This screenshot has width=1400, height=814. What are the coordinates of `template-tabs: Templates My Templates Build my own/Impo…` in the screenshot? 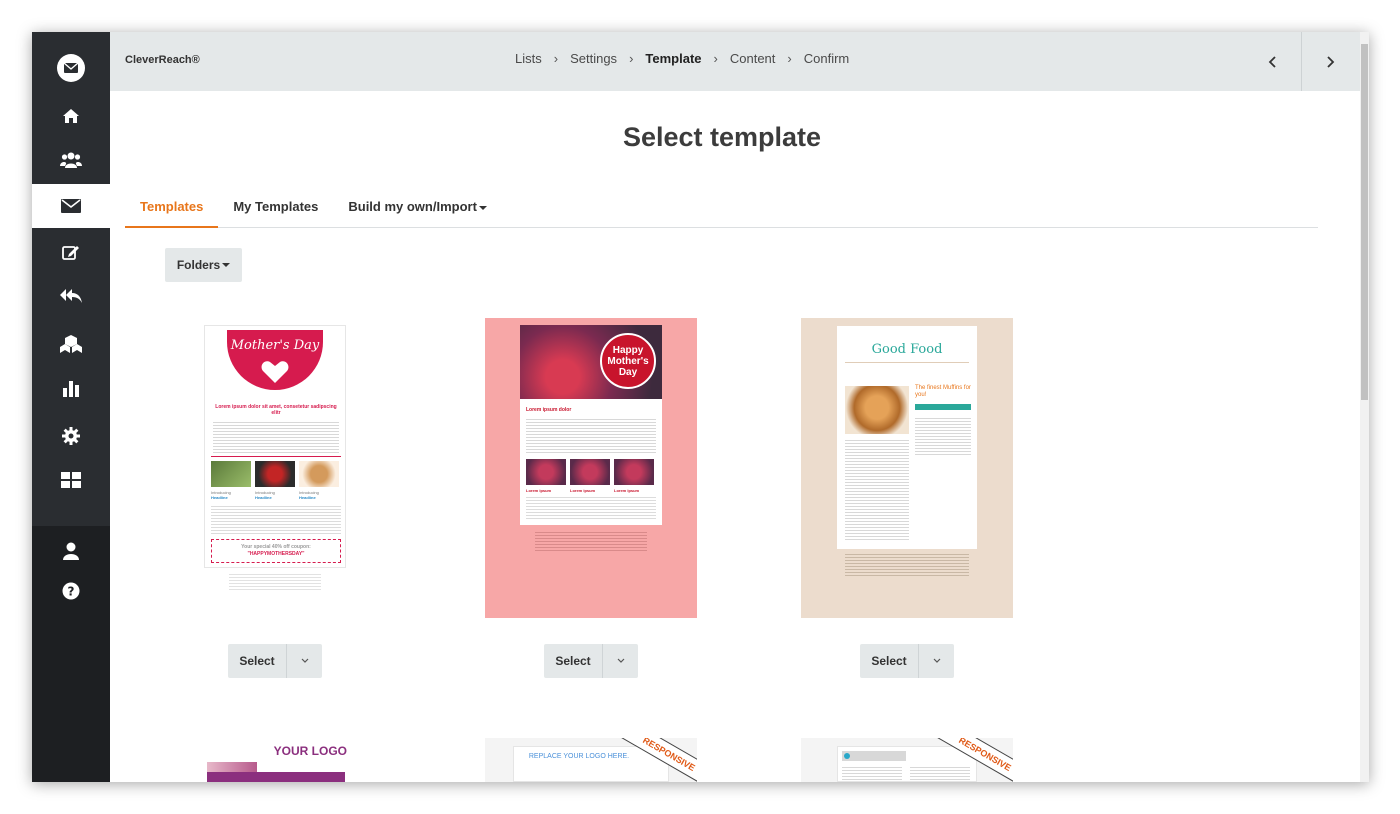 It's located at (721, 209).